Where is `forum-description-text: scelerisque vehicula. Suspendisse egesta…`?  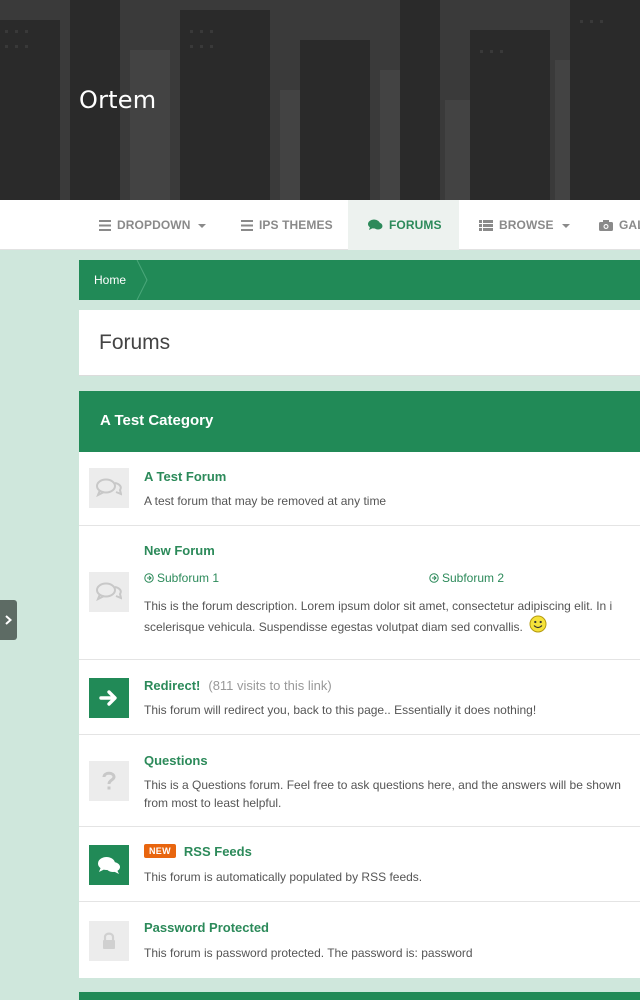
forum-description-text: scelerisque vehicula. Suspendisse egesta… is located at coordinates (333, 626).